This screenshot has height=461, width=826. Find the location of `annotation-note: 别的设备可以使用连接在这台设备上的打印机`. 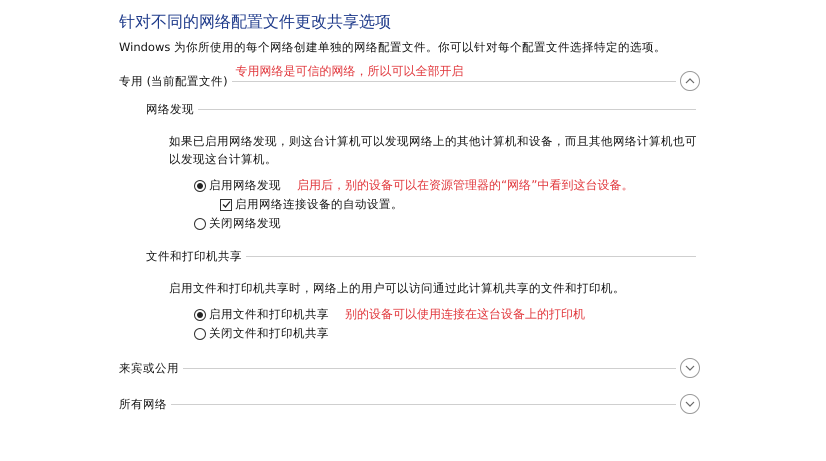

annotation-note: 别的设备可以使用连接在这台设备上的打印机 is located at coordinates (465, 314).